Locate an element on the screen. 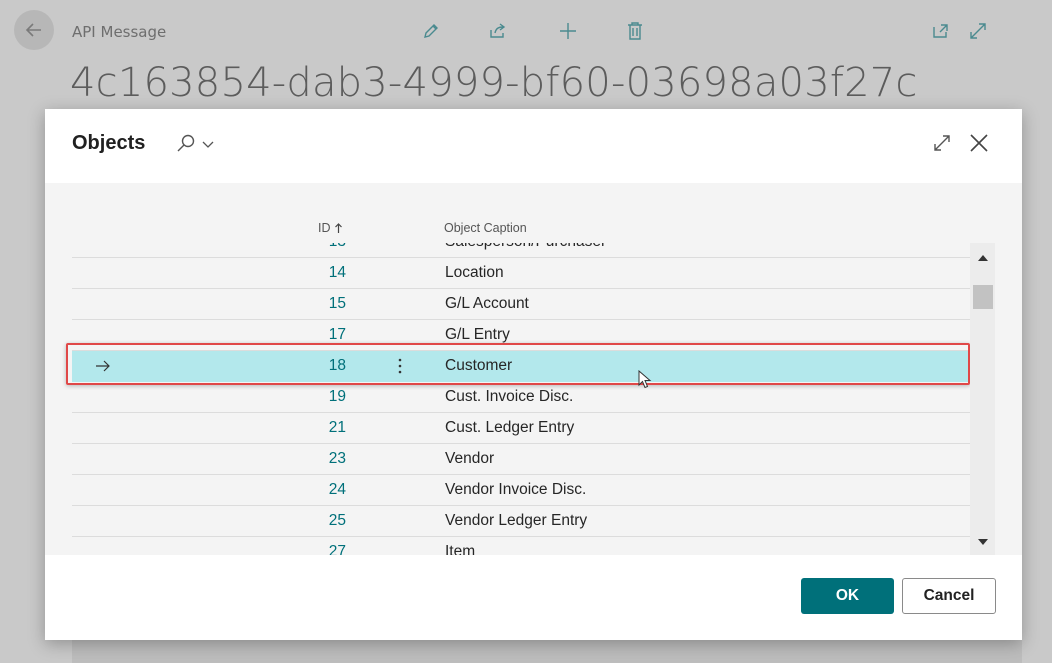 Image resolution: width=1052 pixels, height=663 pixels. cell-object-id: 27 is located at coordinates (309, 549).